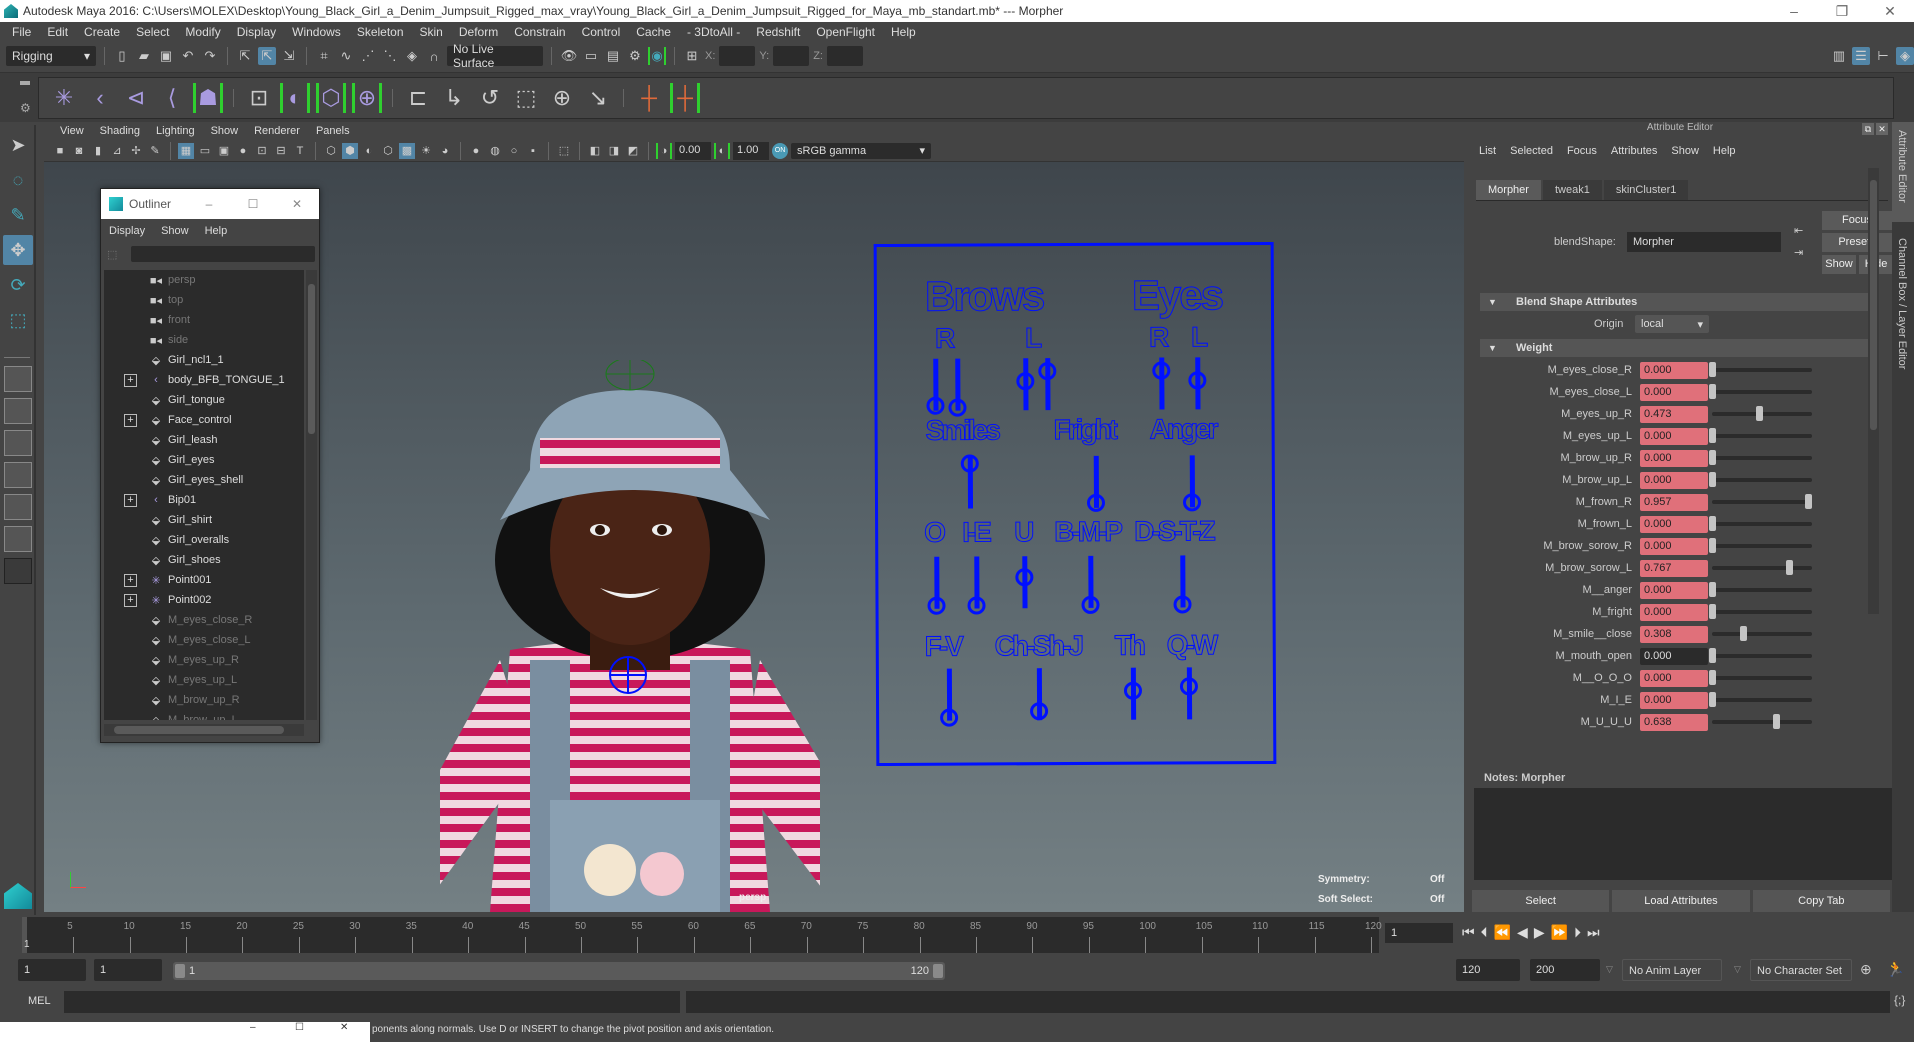 The width and height of the screenshot is (1914, 1042). What do you see at coordinates (1674, 502) in the screenshot?
I see `weight-value-field: 0.957` at bounding box center [1674, 502].